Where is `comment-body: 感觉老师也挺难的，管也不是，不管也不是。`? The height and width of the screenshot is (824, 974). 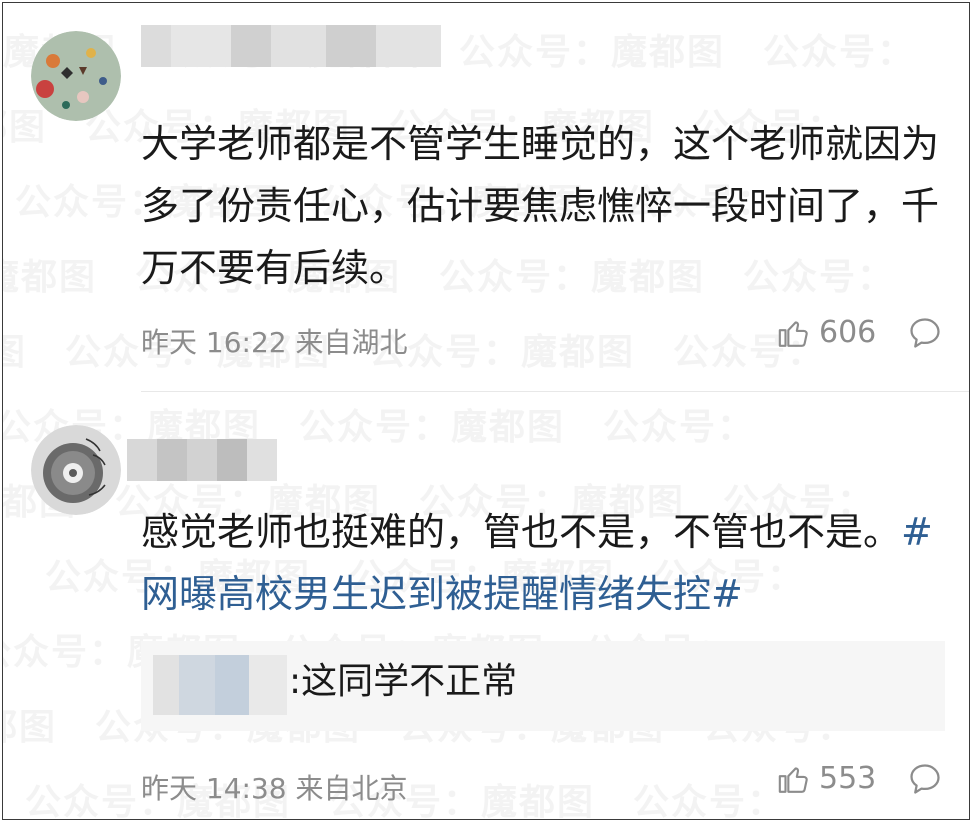
comment-body: 感觉老师也挺难的，管也不是，不管也不是。 is located at coordinates (521, 532).